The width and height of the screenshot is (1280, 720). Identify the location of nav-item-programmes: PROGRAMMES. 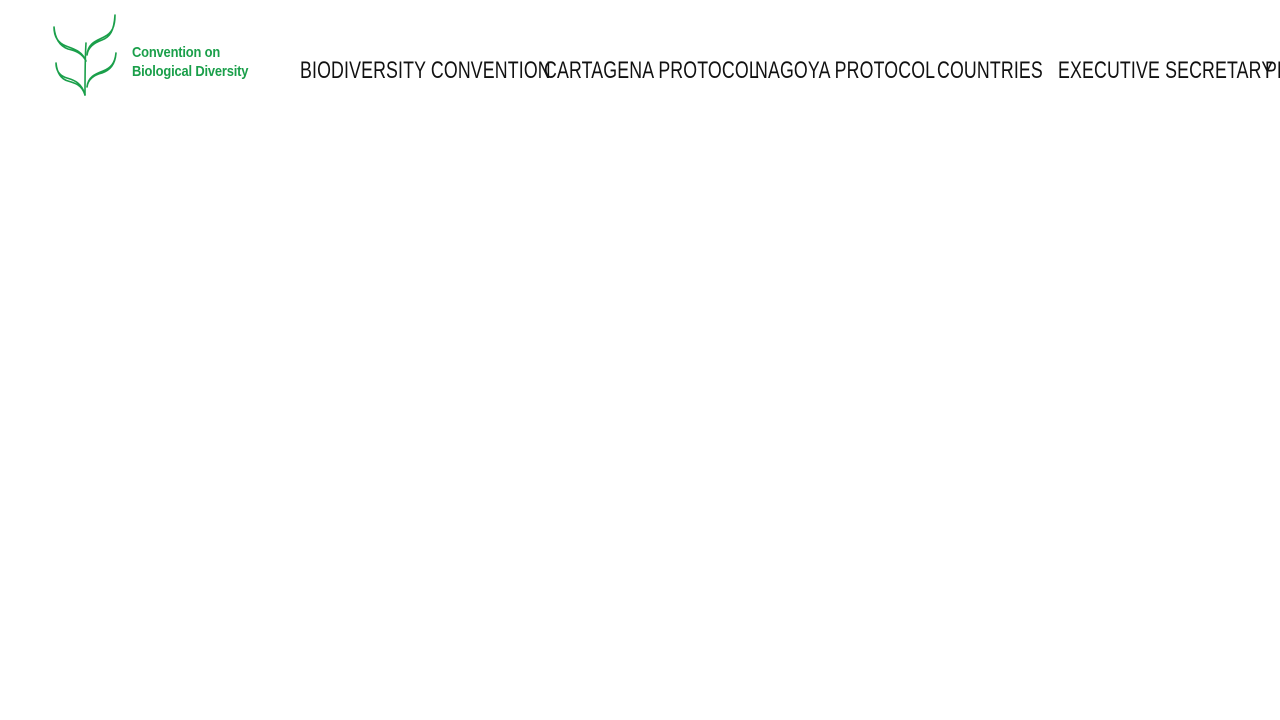
(1272, 71).